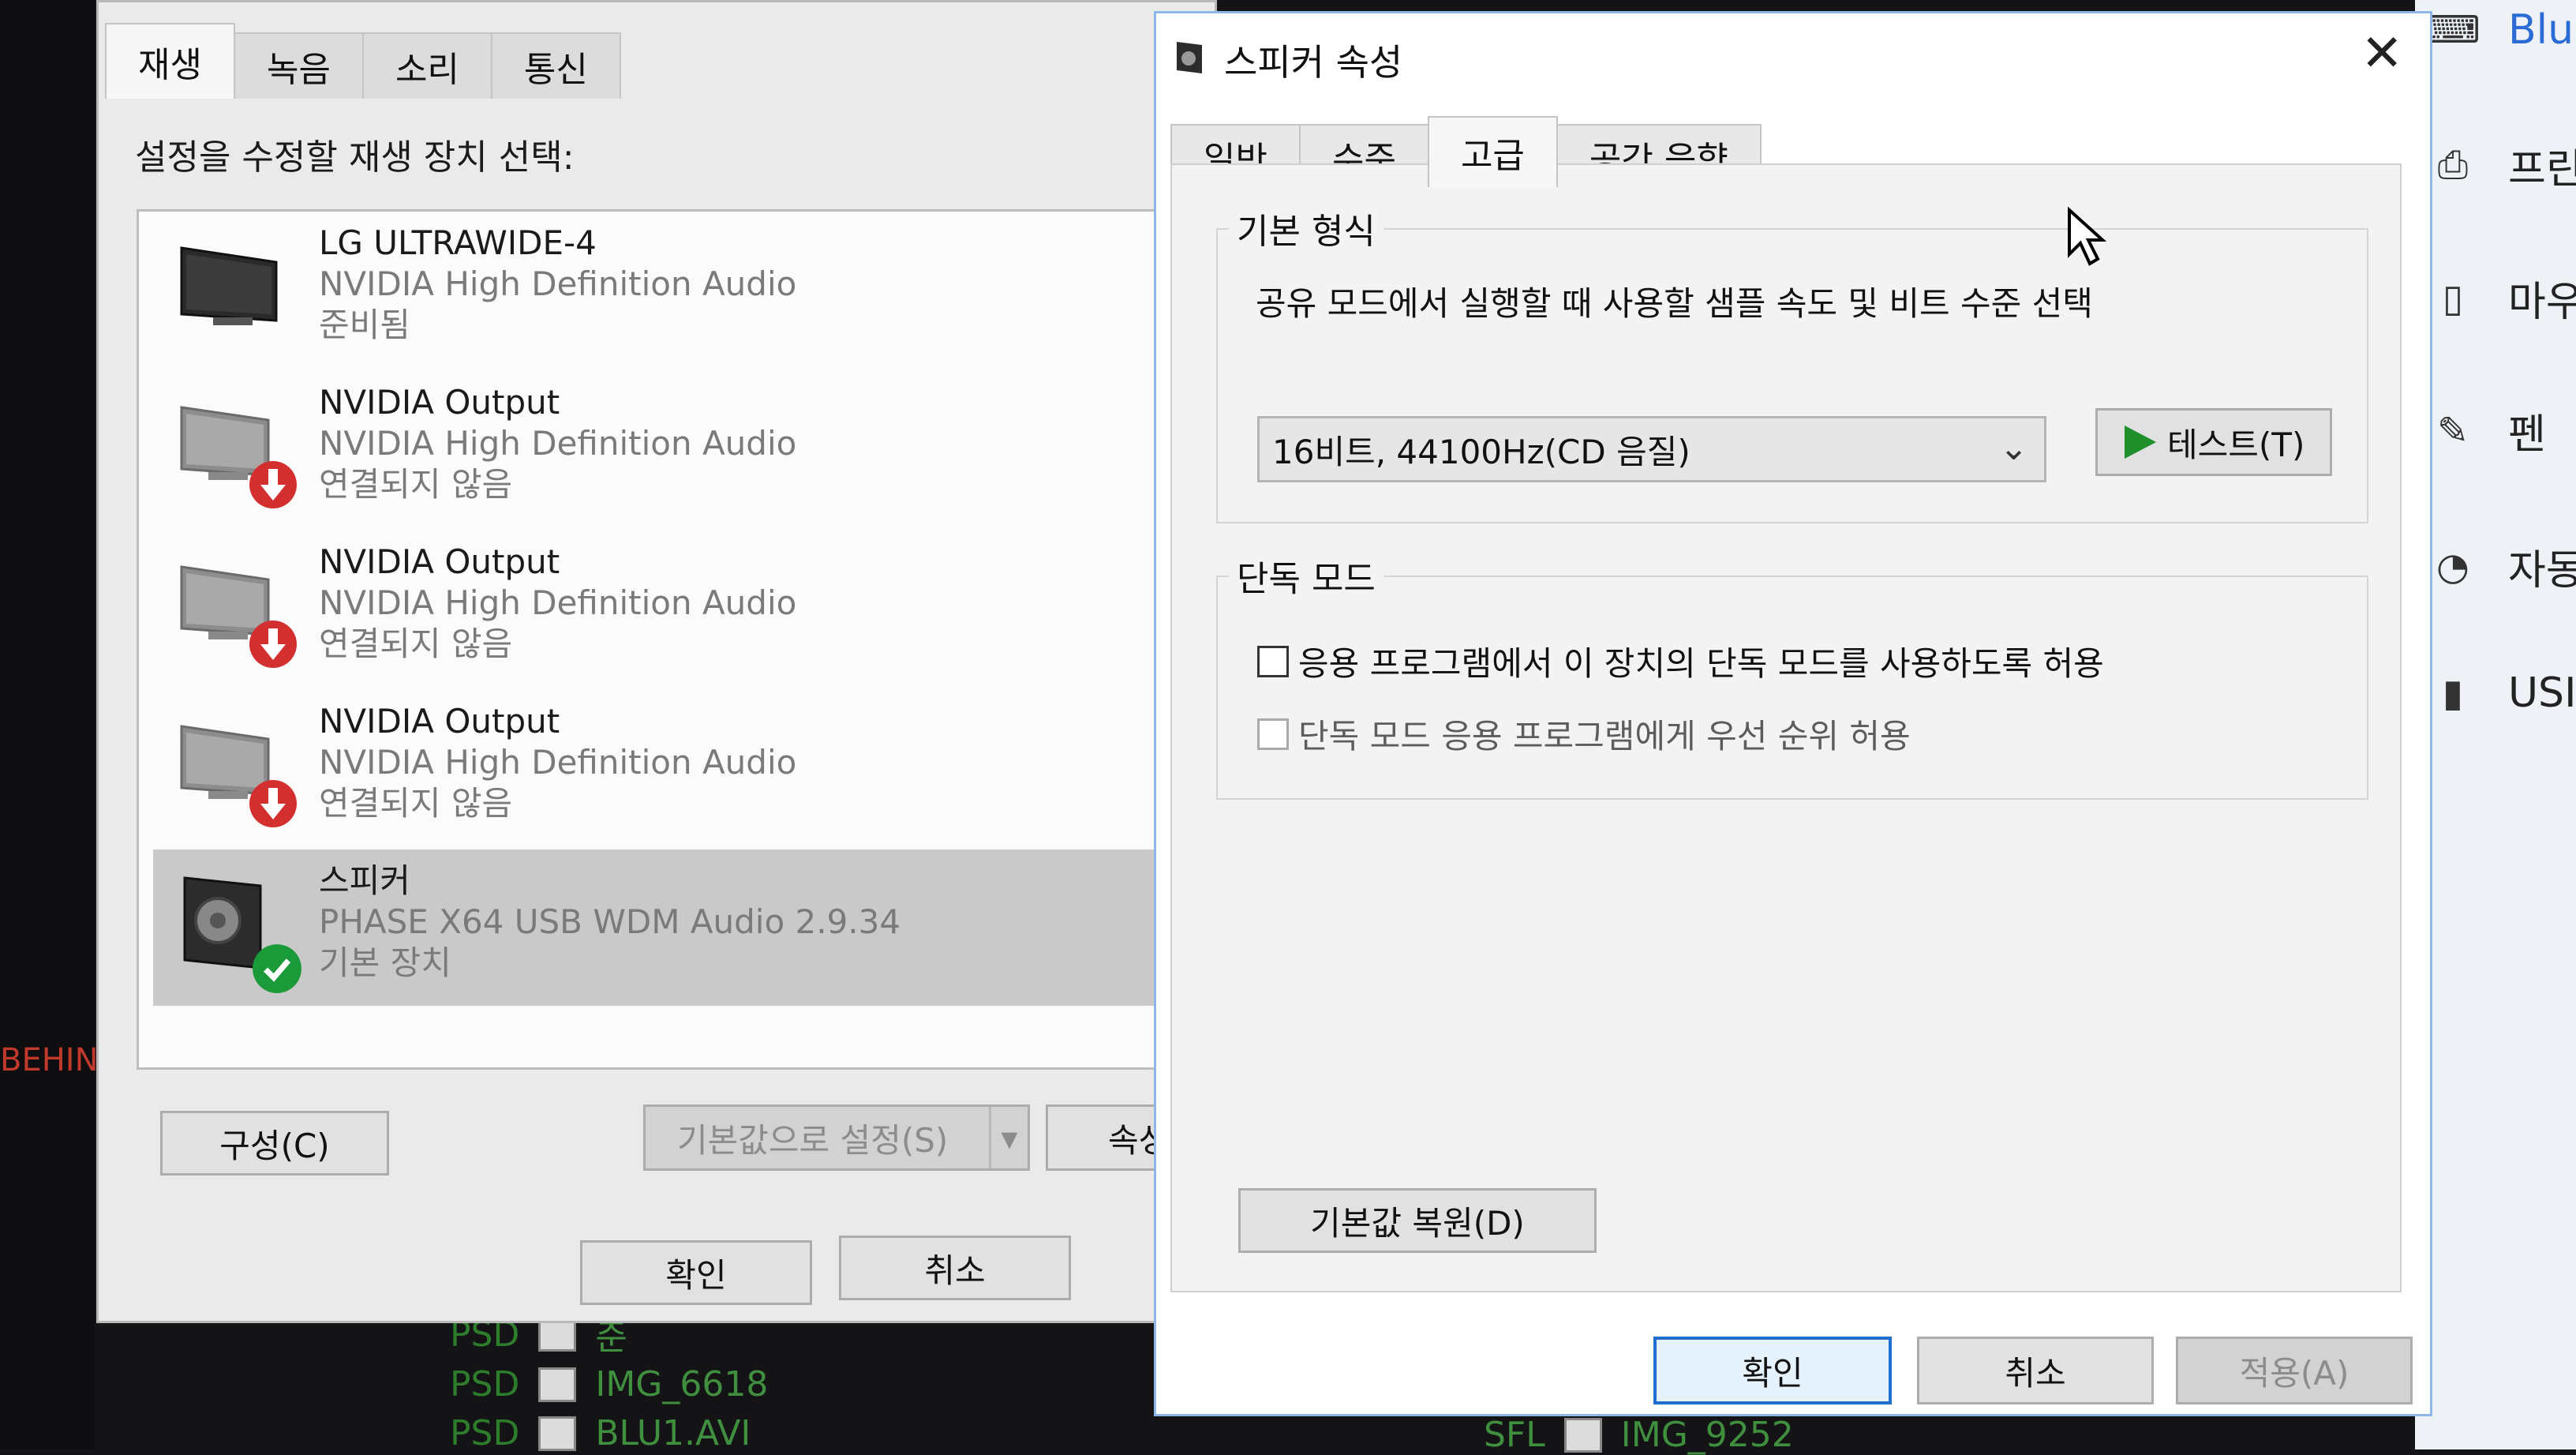  What do you see at coordinates (1680, 661) in the screenshot?
I see `allow-exclusive-checkbox-row: 응용 프로그램에서 이 장치의 단독 모드를 사용하도록 허용` at bounding box center [1680, 661].